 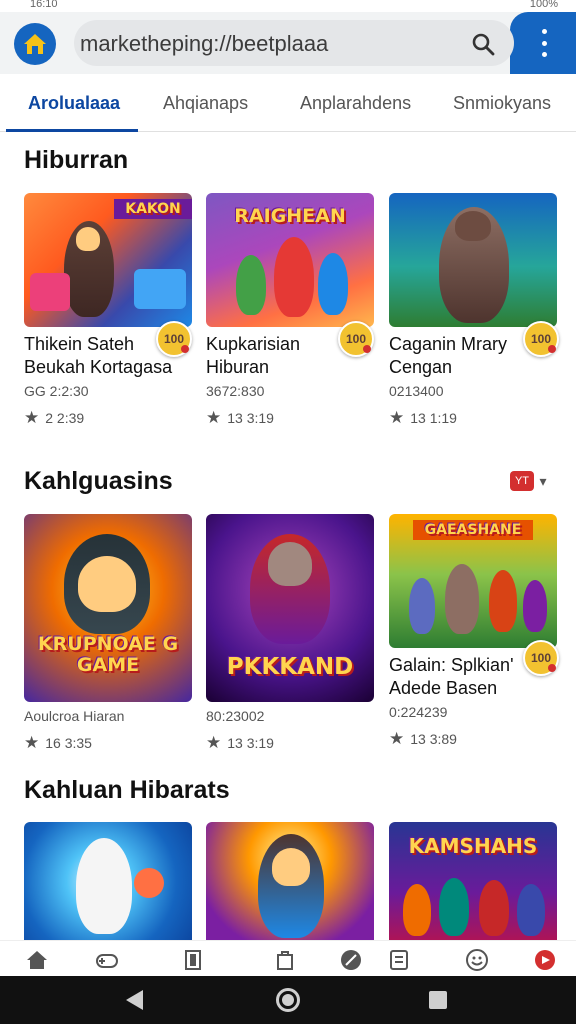 I want to click on game-card: KAMSHAHS, so click(x=473, y=881).